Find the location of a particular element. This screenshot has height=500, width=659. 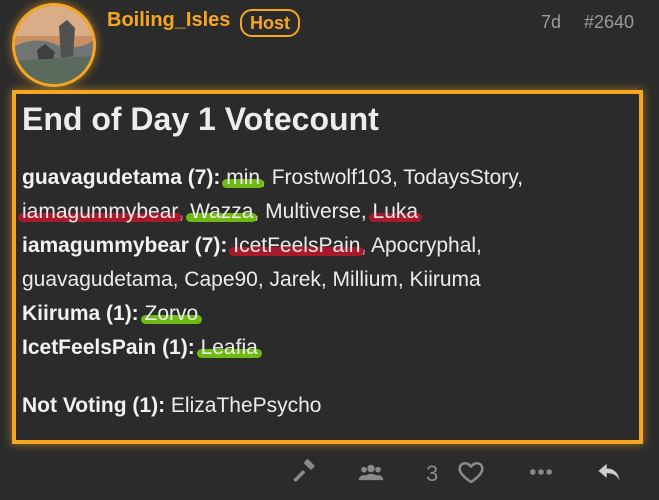

post-actions: 3 is located at coordinates (329, 475).